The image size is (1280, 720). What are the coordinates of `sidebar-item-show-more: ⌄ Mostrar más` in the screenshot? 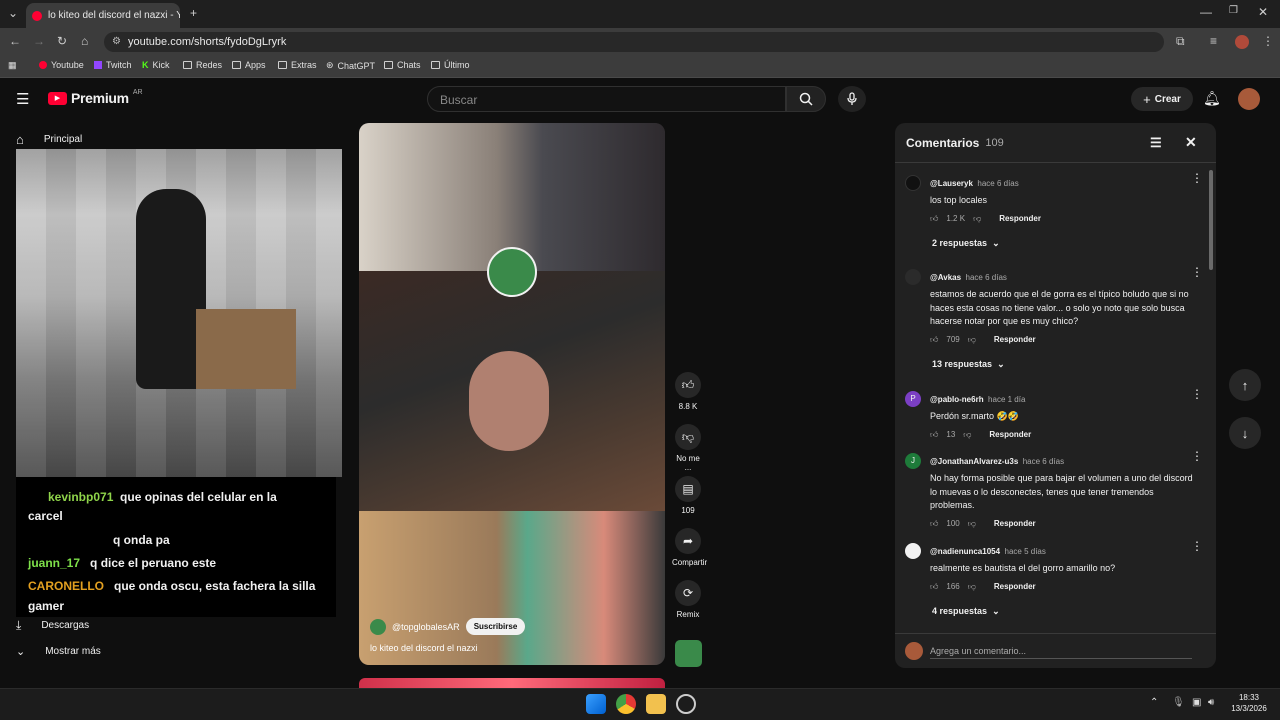 It's located at (58, 651).